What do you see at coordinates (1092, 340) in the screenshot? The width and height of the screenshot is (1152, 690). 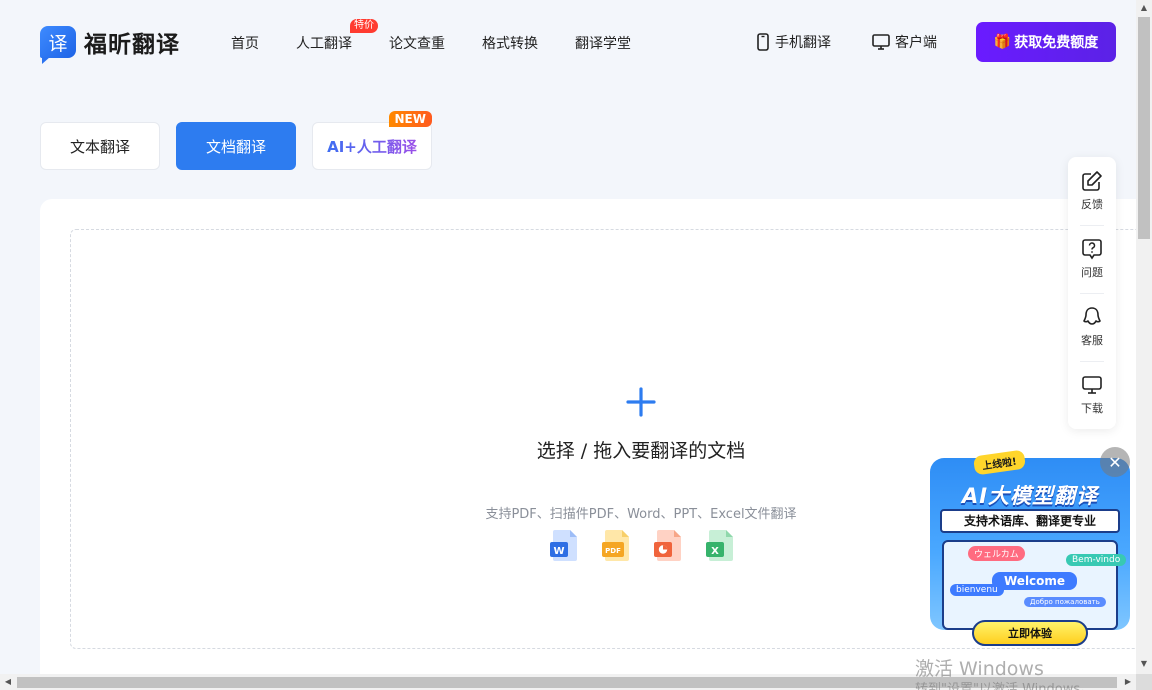 I see `customer-service-label: 客服` at bounding box center [1092, 340].